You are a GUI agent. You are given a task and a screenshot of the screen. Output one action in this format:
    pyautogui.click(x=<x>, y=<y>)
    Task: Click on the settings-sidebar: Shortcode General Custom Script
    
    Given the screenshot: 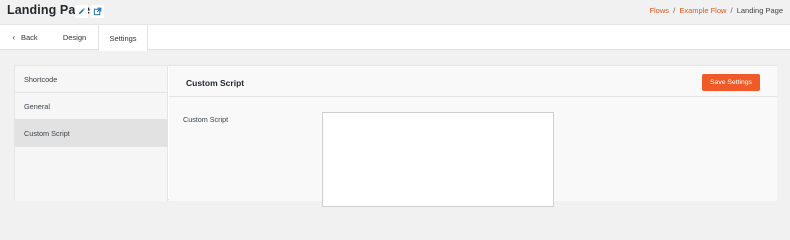 What is the action you would take?
    pyautogui.click(x=91, y=133)
    